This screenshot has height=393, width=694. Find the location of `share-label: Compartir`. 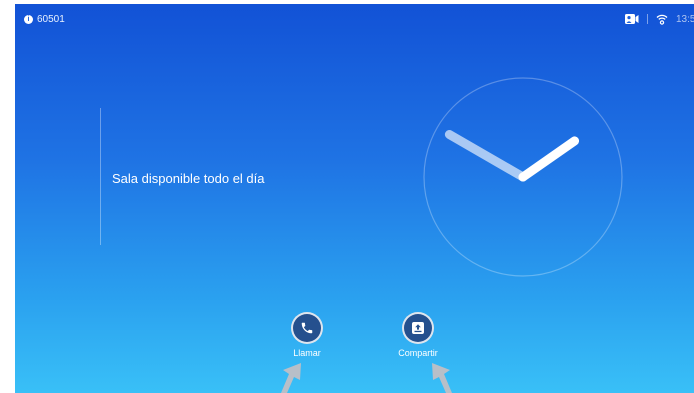

share-label: Compartir is located at coordinates (418, 353).